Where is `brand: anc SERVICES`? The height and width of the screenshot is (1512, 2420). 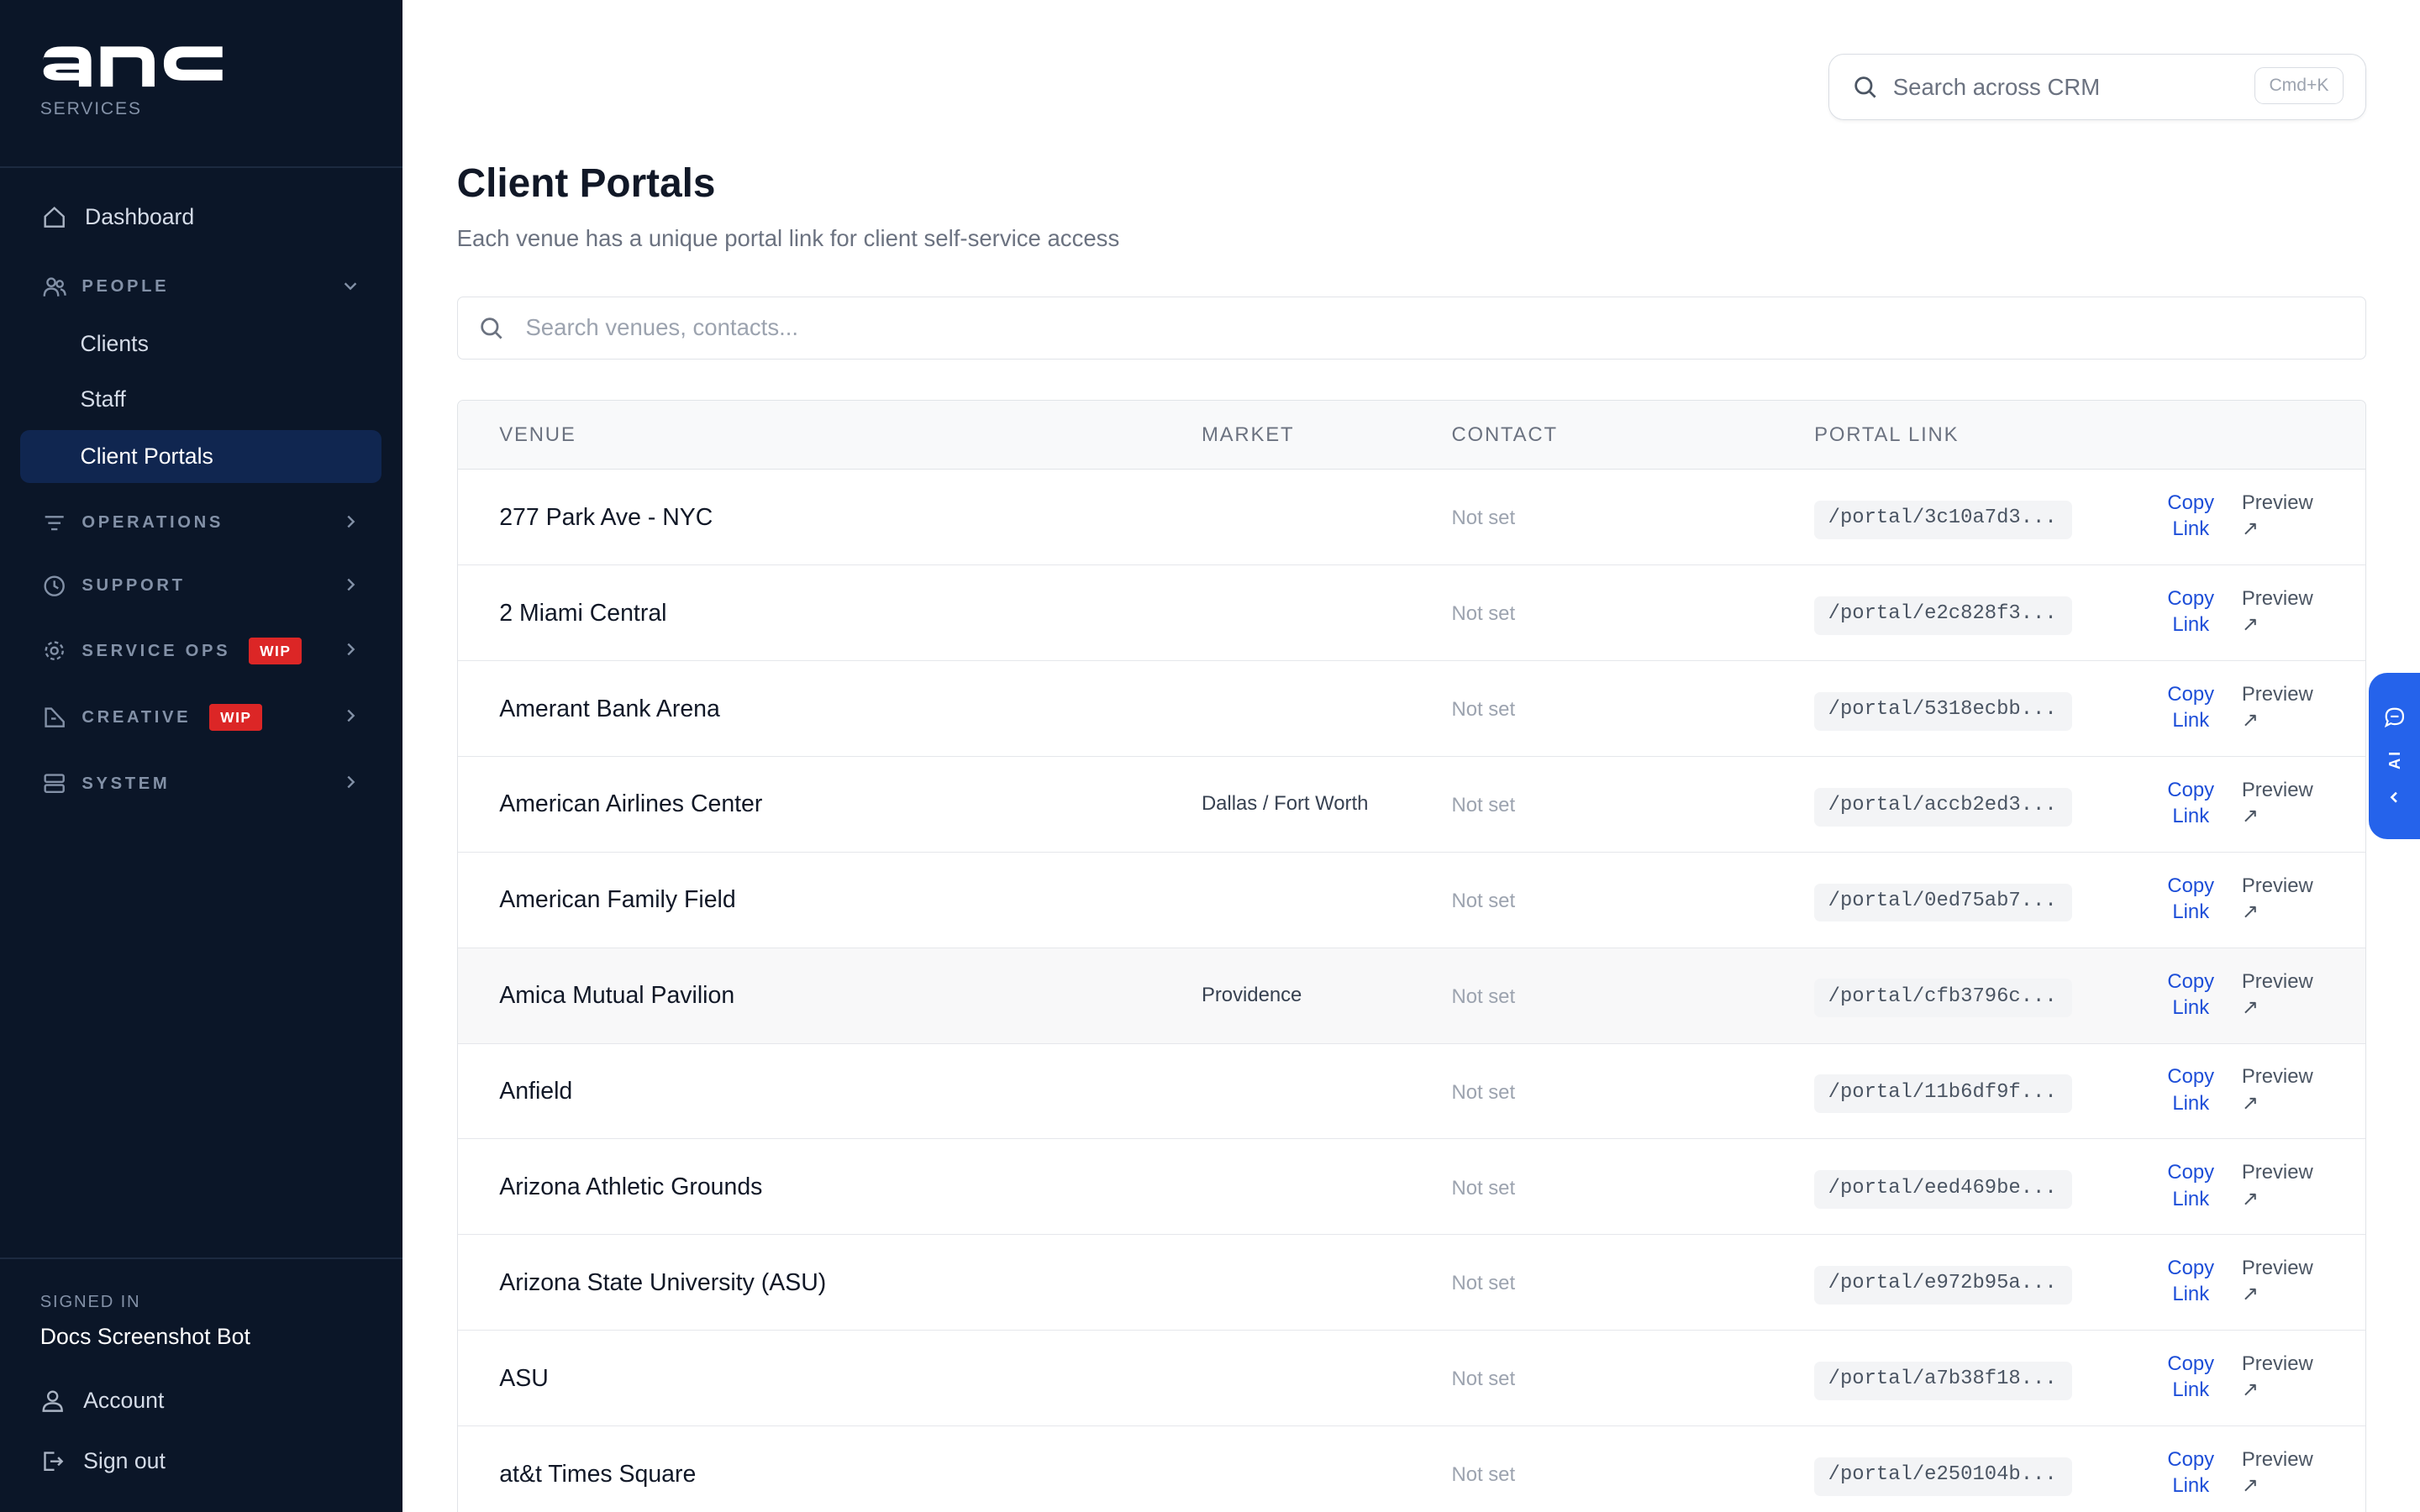 brand: anc SERVICES is located at coordinates (132, 79).